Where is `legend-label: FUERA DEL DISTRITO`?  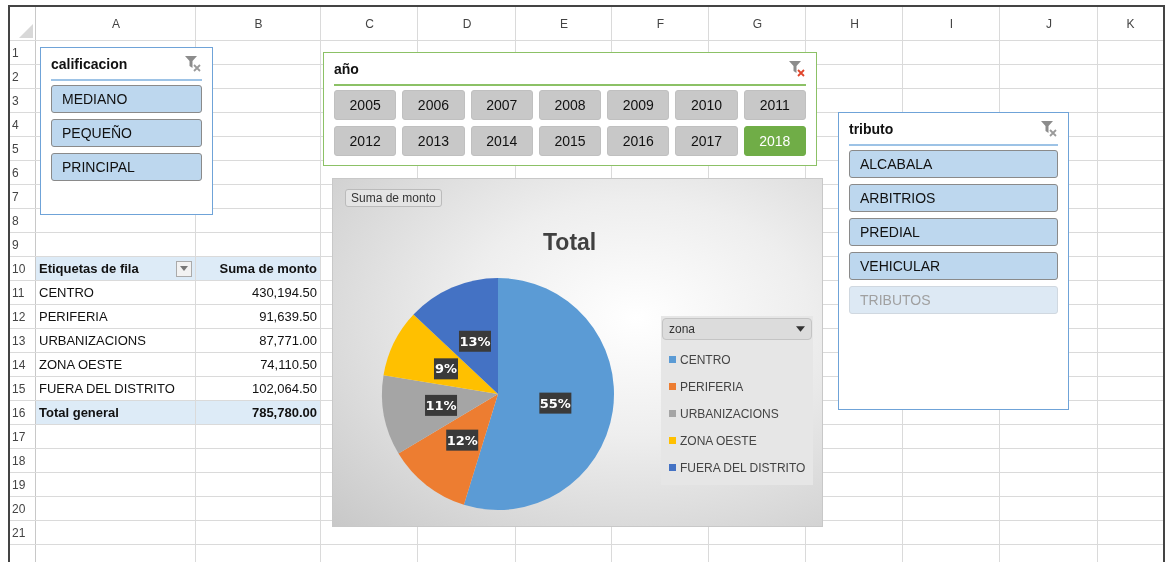 legend-label: FUERA DEL DISTRITO is located at coordinates (743, 467).